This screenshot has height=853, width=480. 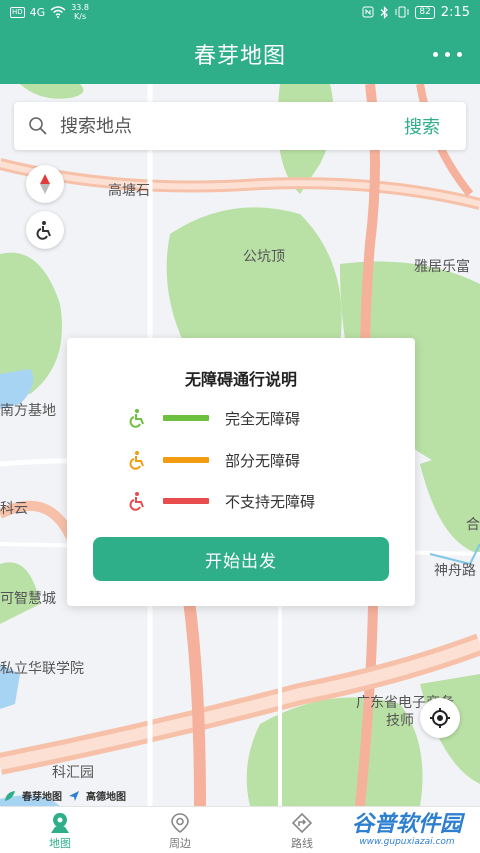 What do you see at coordinates (402, 12) in the screenshot?
I see `vibrate-icon` at bounding box center [402, 12].